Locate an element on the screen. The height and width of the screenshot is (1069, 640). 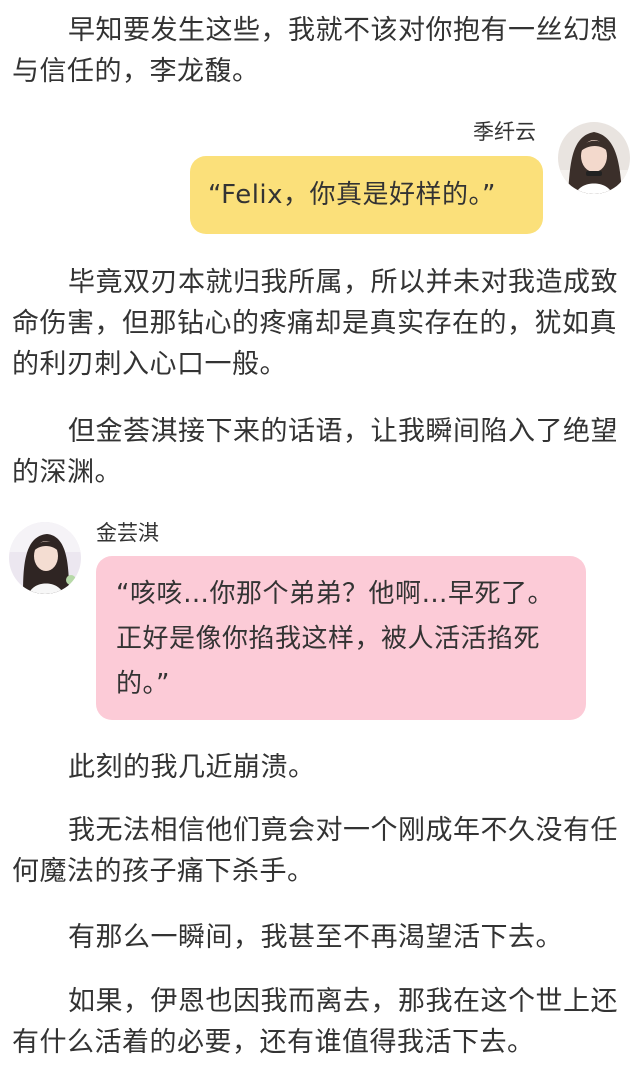
speaker-name: 季纤云 is located at coordinates (504, 132).